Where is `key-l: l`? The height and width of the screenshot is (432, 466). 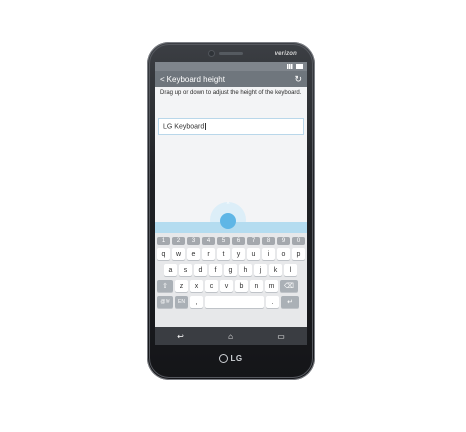
key-l: l is located at coordinates (290, 270).